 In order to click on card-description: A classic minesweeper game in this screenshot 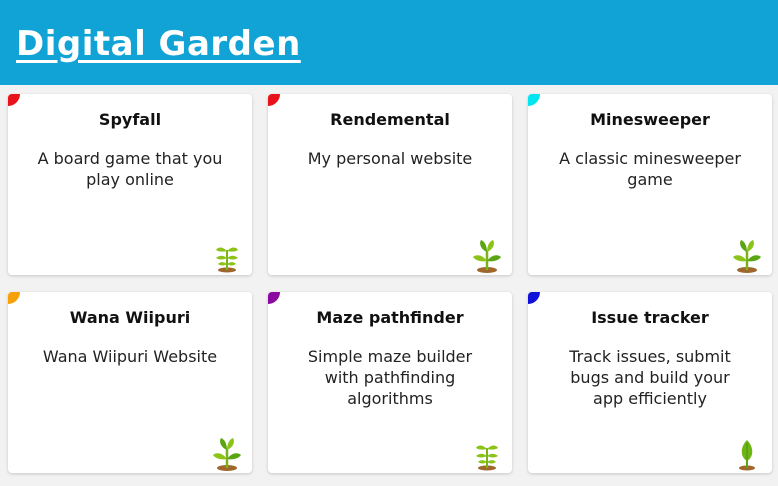, I will do `click(650, 169)`.